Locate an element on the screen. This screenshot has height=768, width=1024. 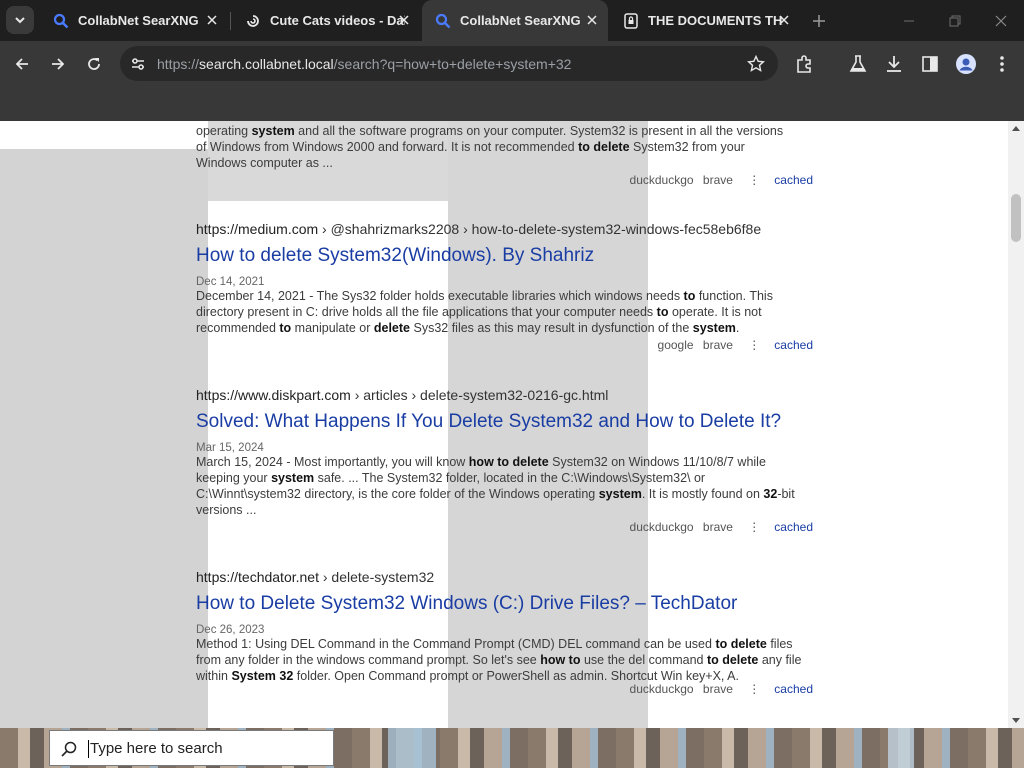
result-date: Mar 15, 2024 is located at coordinates (230, 448).